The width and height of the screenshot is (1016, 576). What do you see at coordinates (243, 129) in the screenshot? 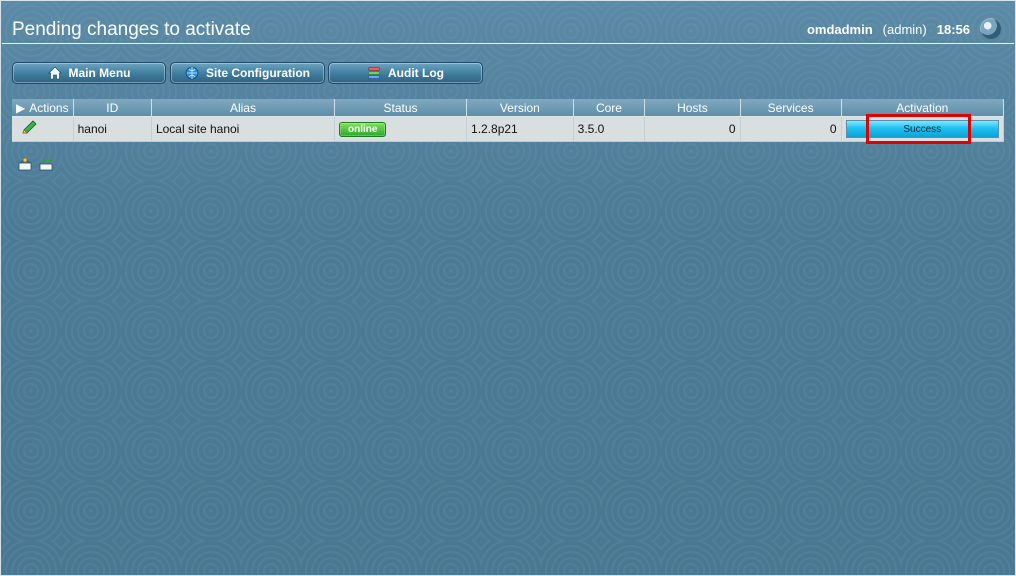
I see `row-alias-cell: Local site hanoi` at bounding box center [243, 129].